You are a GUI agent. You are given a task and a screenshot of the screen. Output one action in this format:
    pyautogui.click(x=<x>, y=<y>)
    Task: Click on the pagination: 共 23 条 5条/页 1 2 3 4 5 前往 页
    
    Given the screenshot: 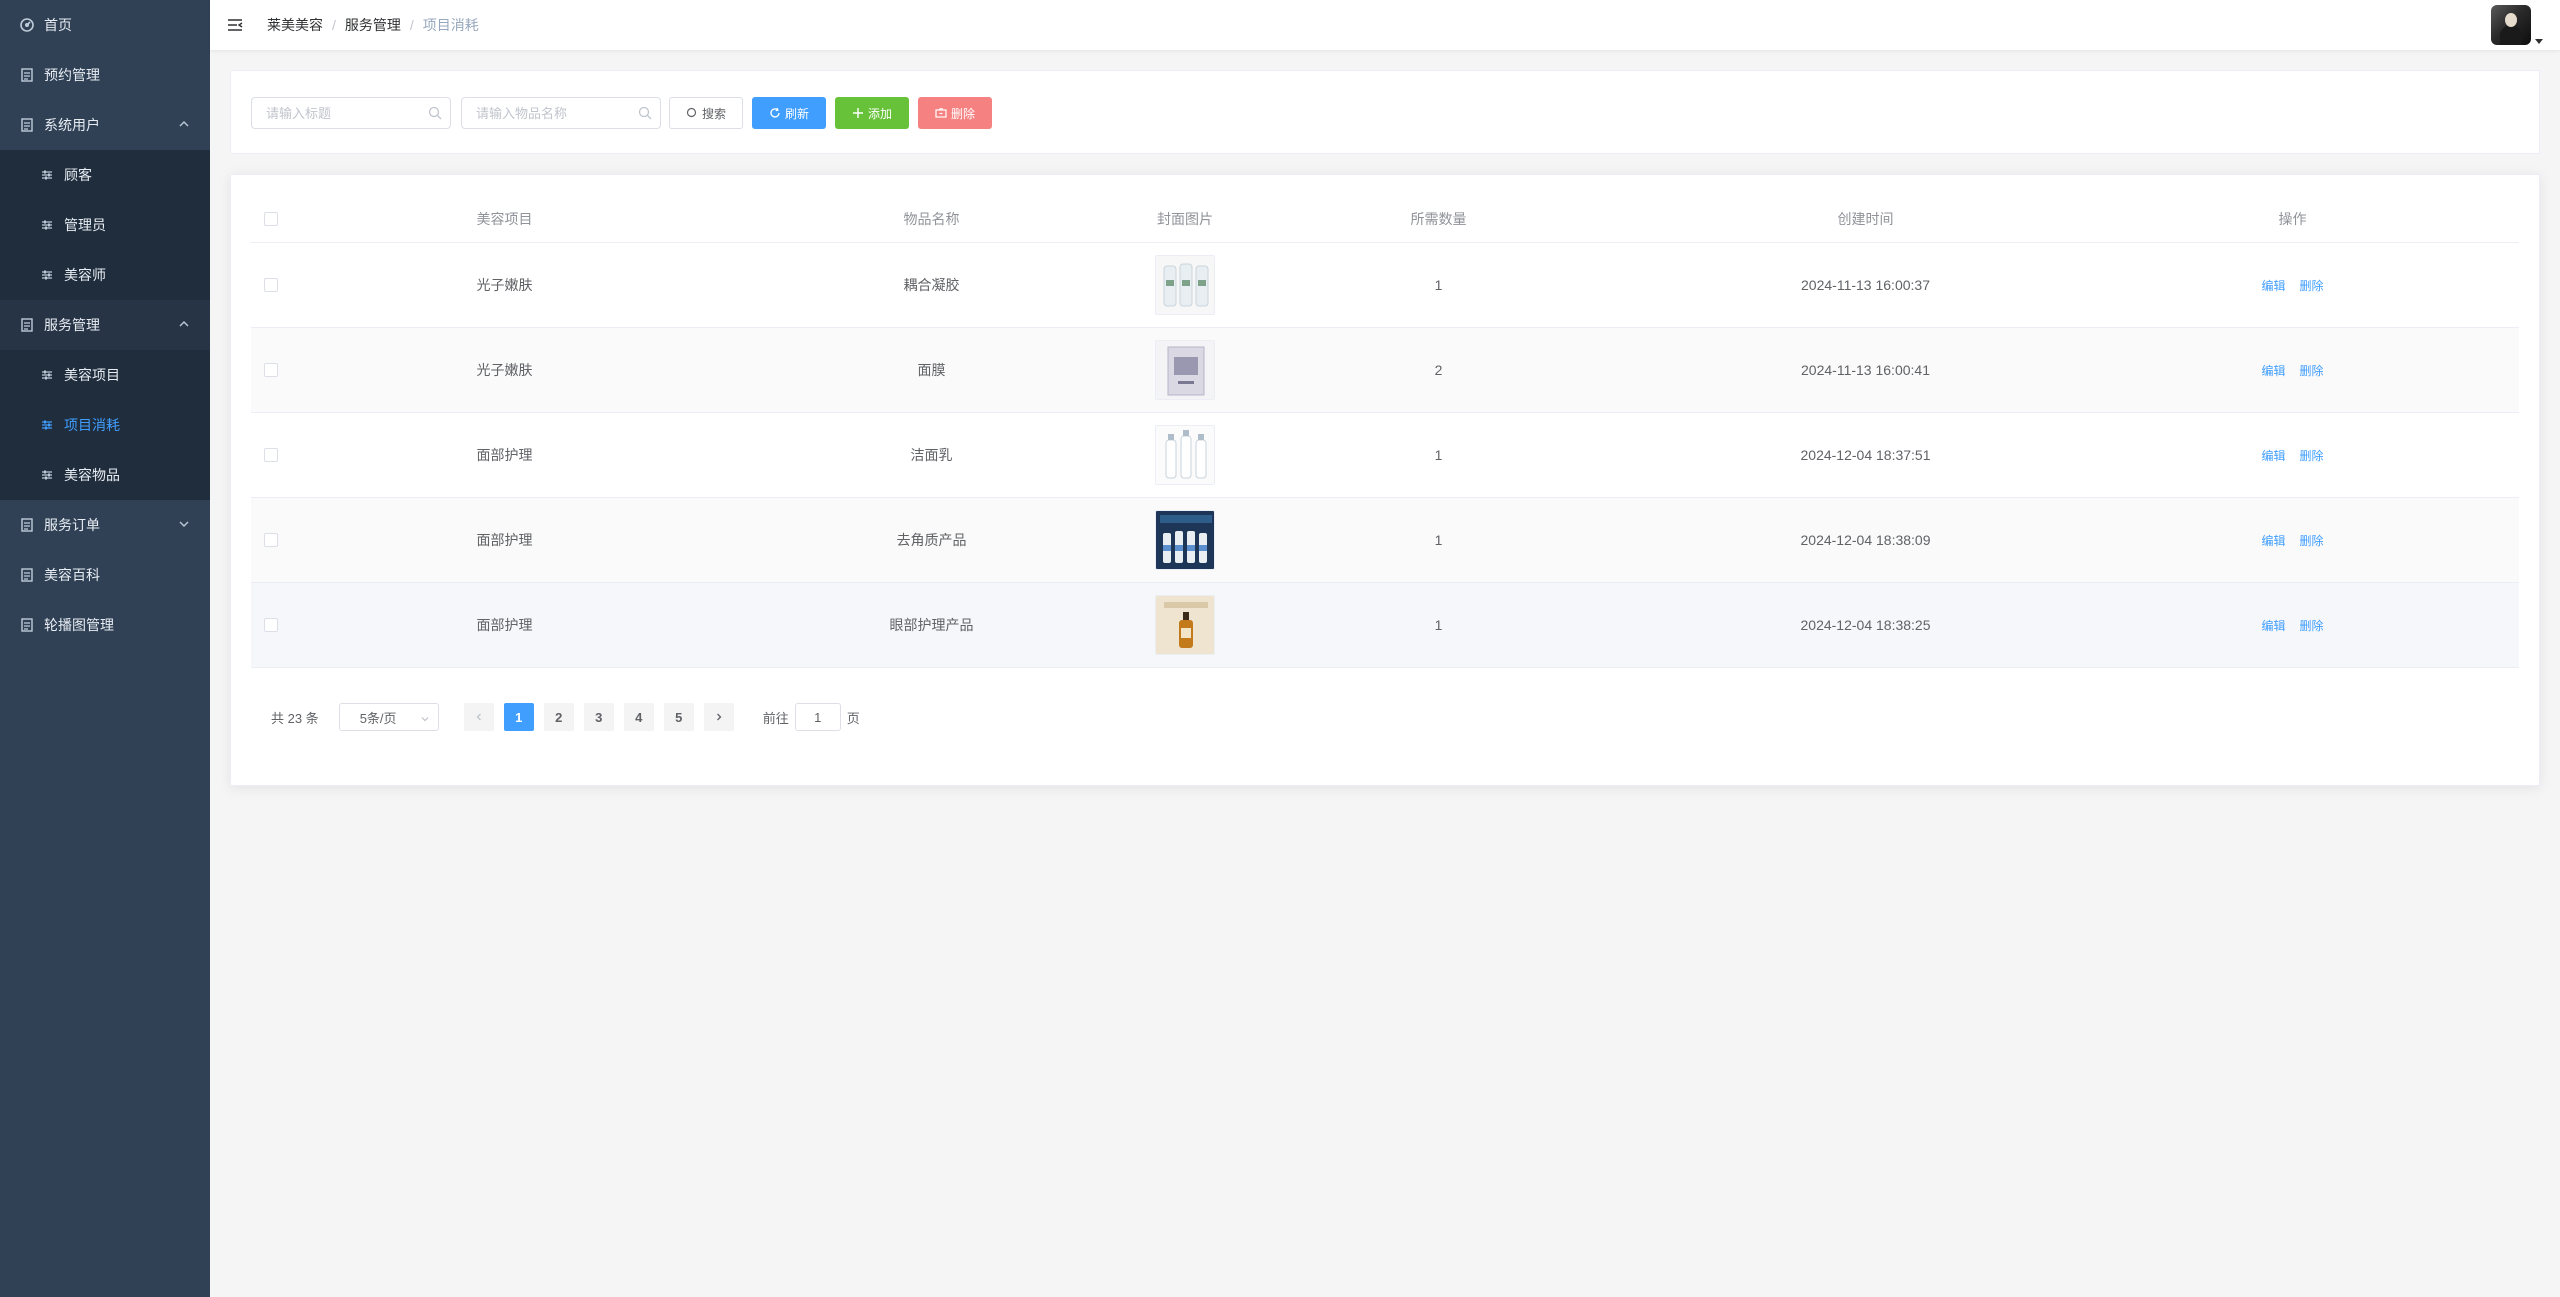 What is the action you would take?
    pyautogui.click(x=565, y=717)
    